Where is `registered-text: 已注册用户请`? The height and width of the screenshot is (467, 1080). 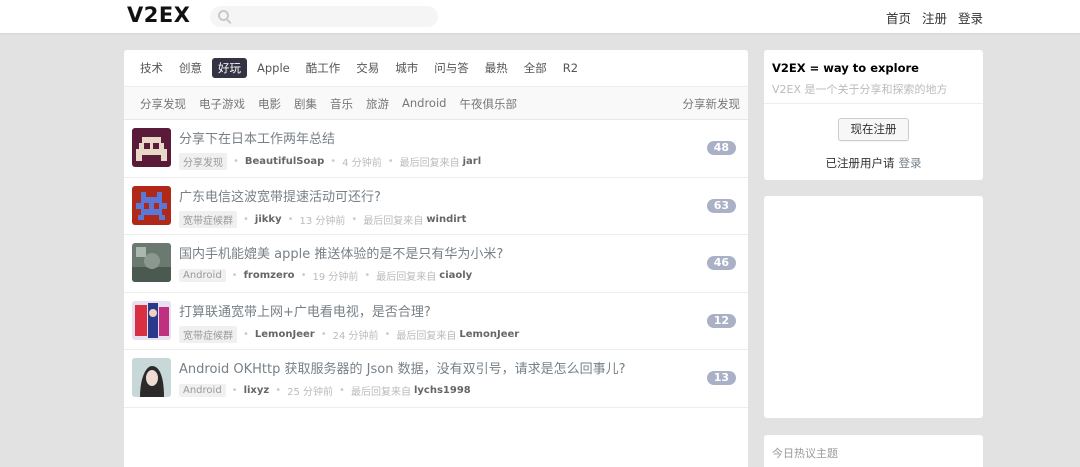 registered-text: 已注册用户请 is located at coordinates (860, 163).